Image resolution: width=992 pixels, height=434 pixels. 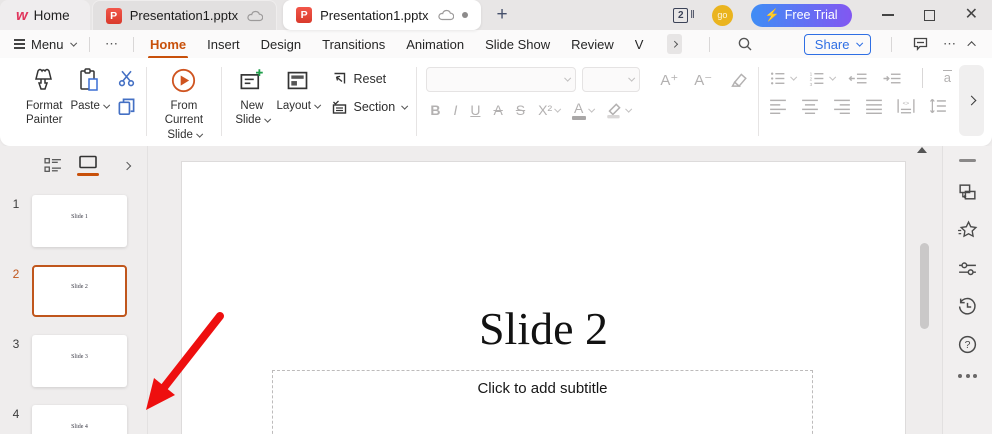 What do you see at coordinates (85, 106) in the screenshot?
I see `paste-label: Paste` at bounding box center [85, 106].